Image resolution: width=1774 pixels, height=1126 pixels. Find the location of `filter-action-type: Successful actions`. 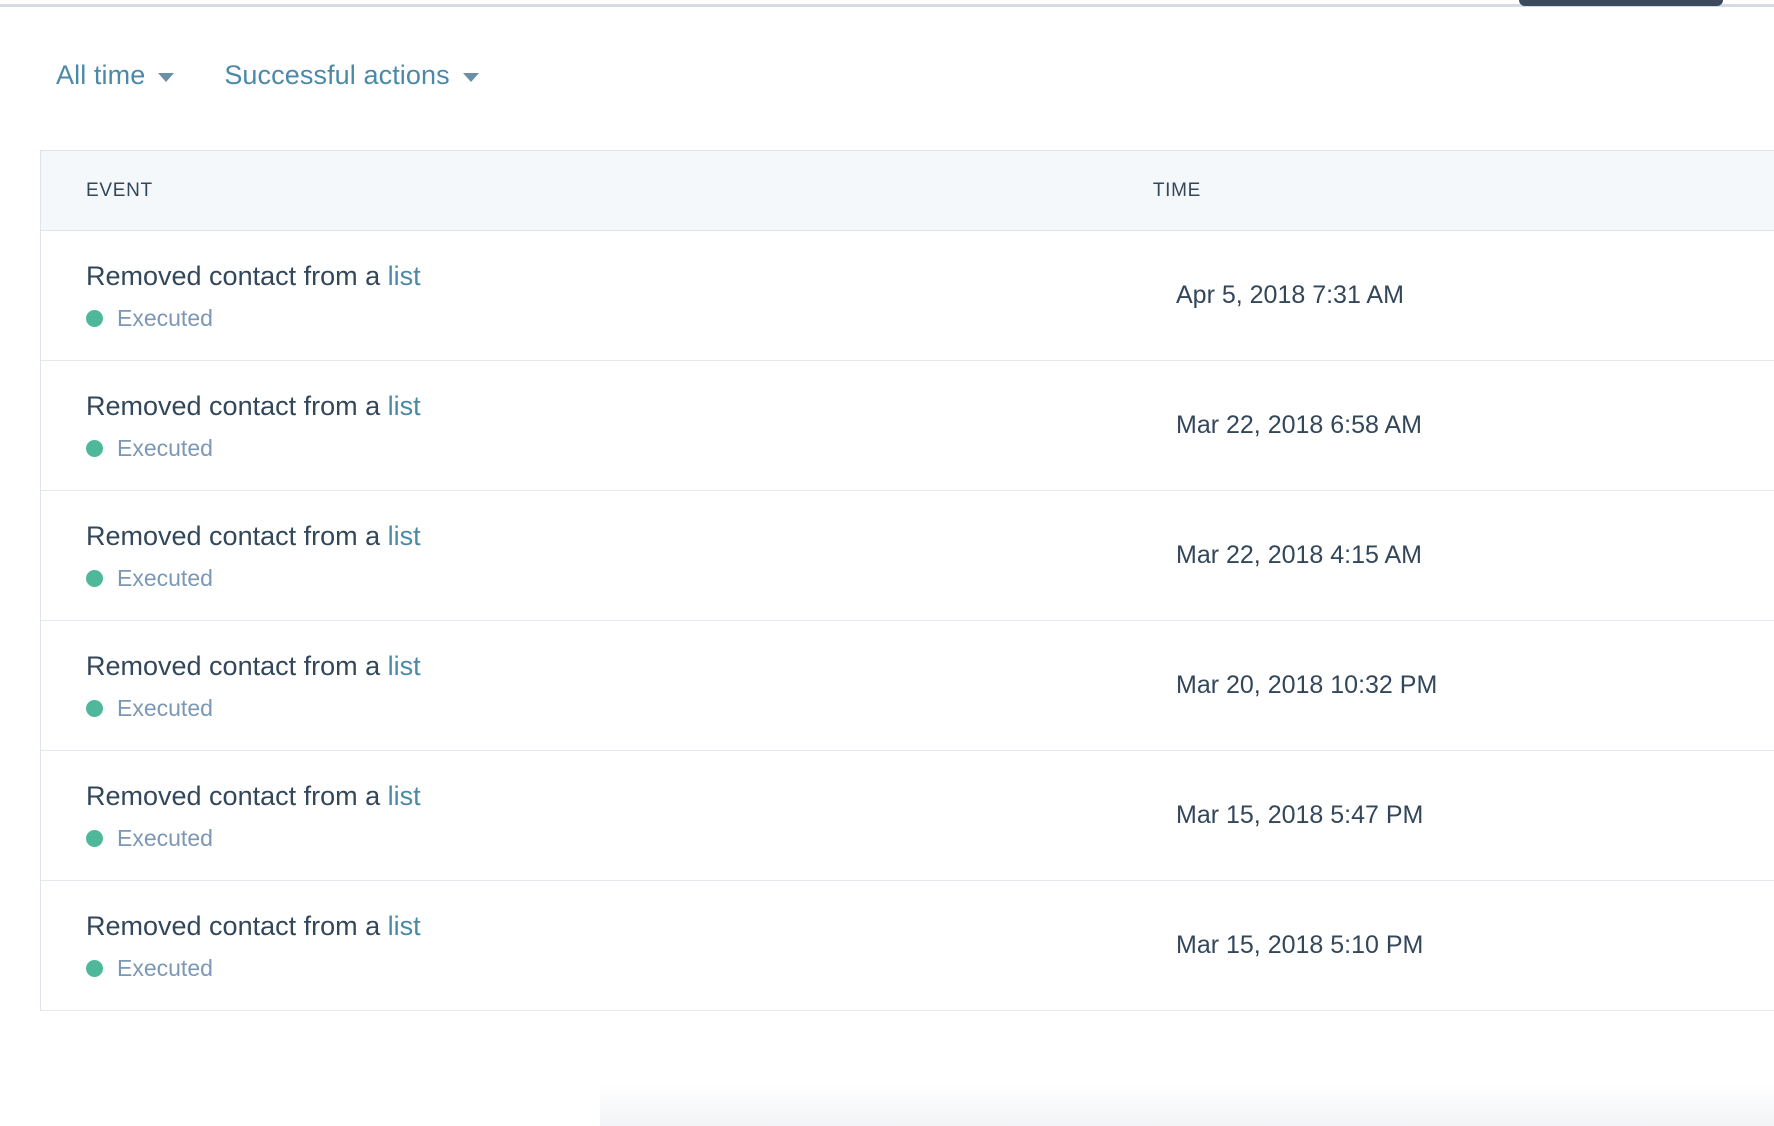

filter-action-type: Successful actions is located at coordinates (351, 75).